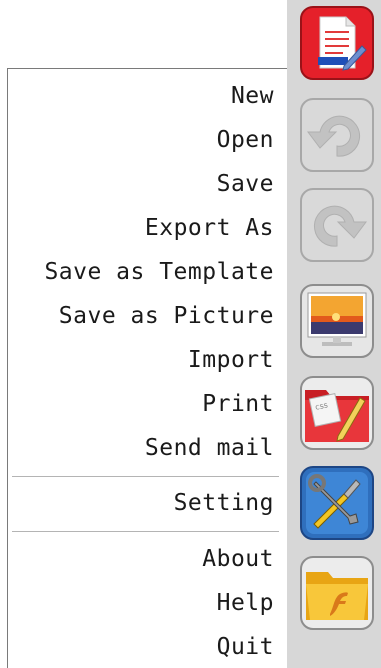 The width and height of the screenshot is (381, 668). What do you see at coordinates (224, 503) in the screenshot?
I see `menu-item-setting: Setting` at bounding box center [224, 503].